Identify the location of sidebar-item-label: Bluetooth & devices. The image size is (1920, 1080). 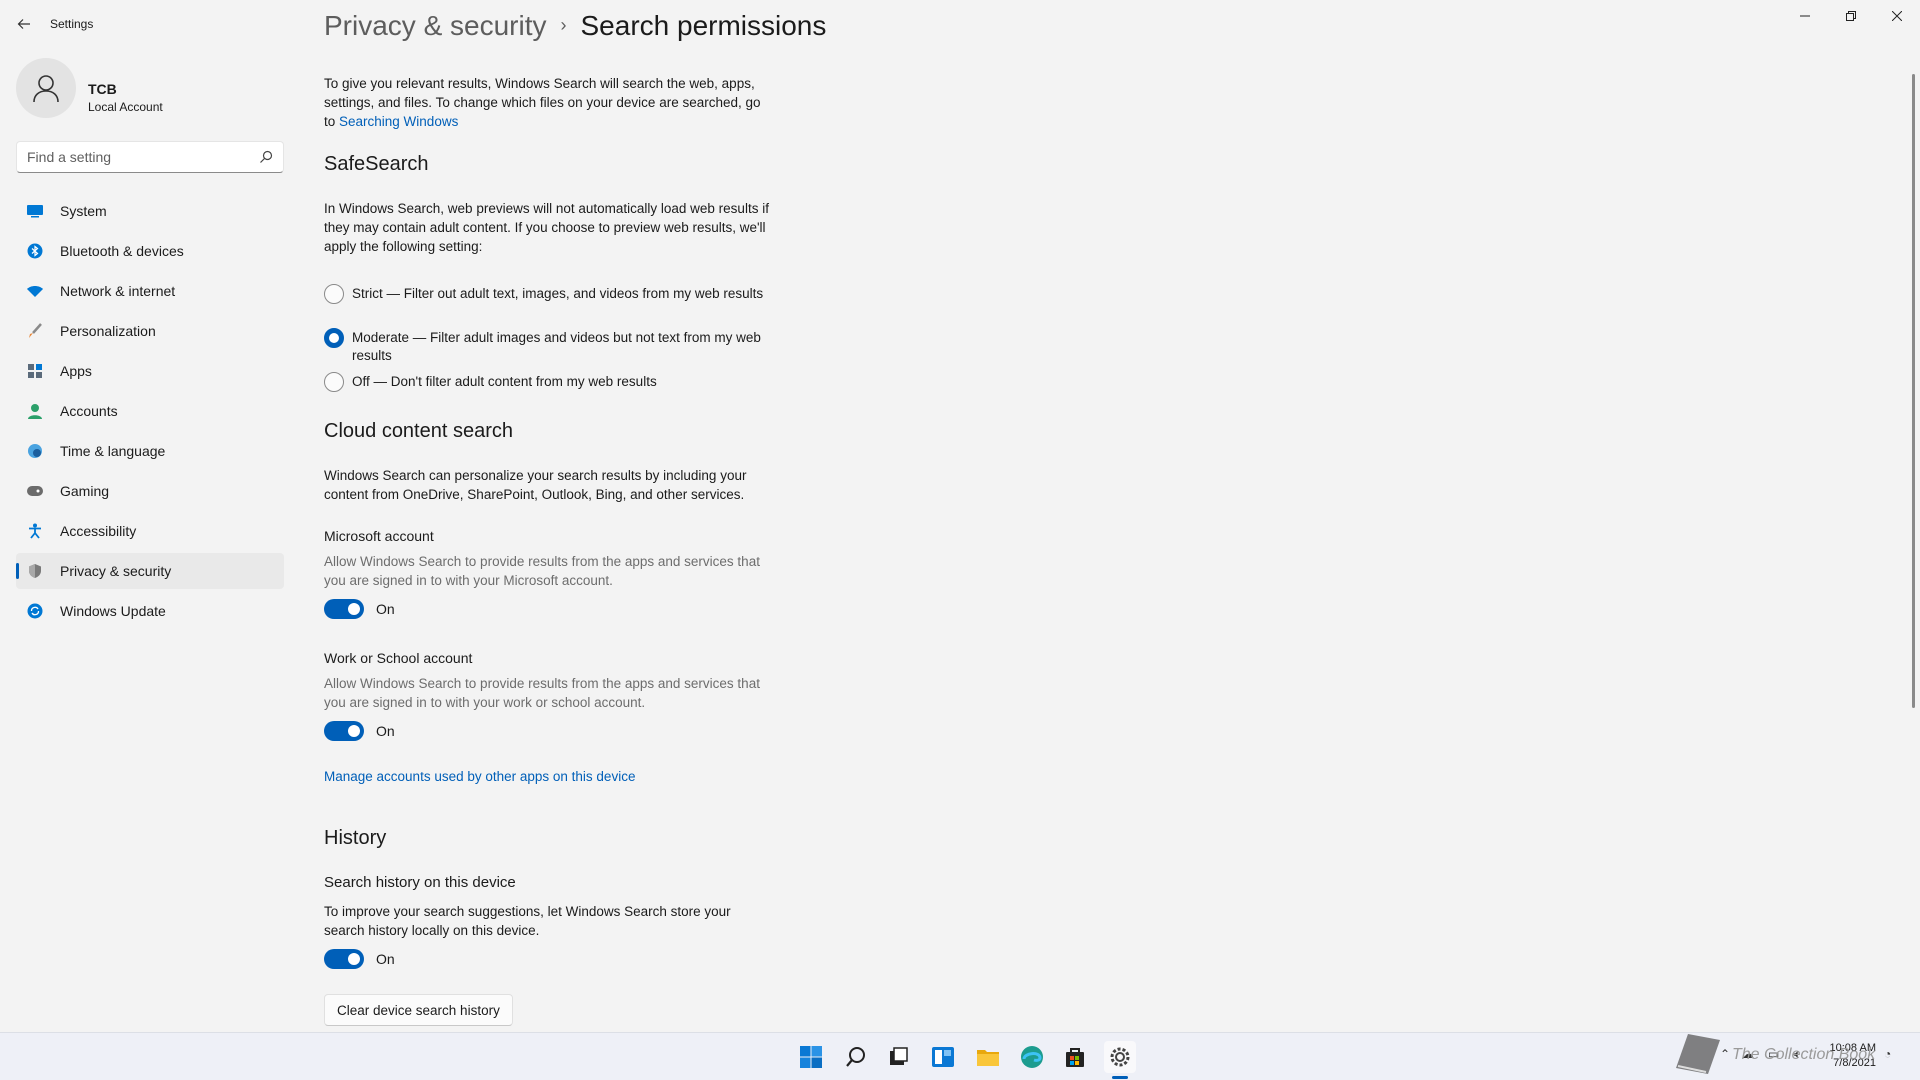
(122, 251).